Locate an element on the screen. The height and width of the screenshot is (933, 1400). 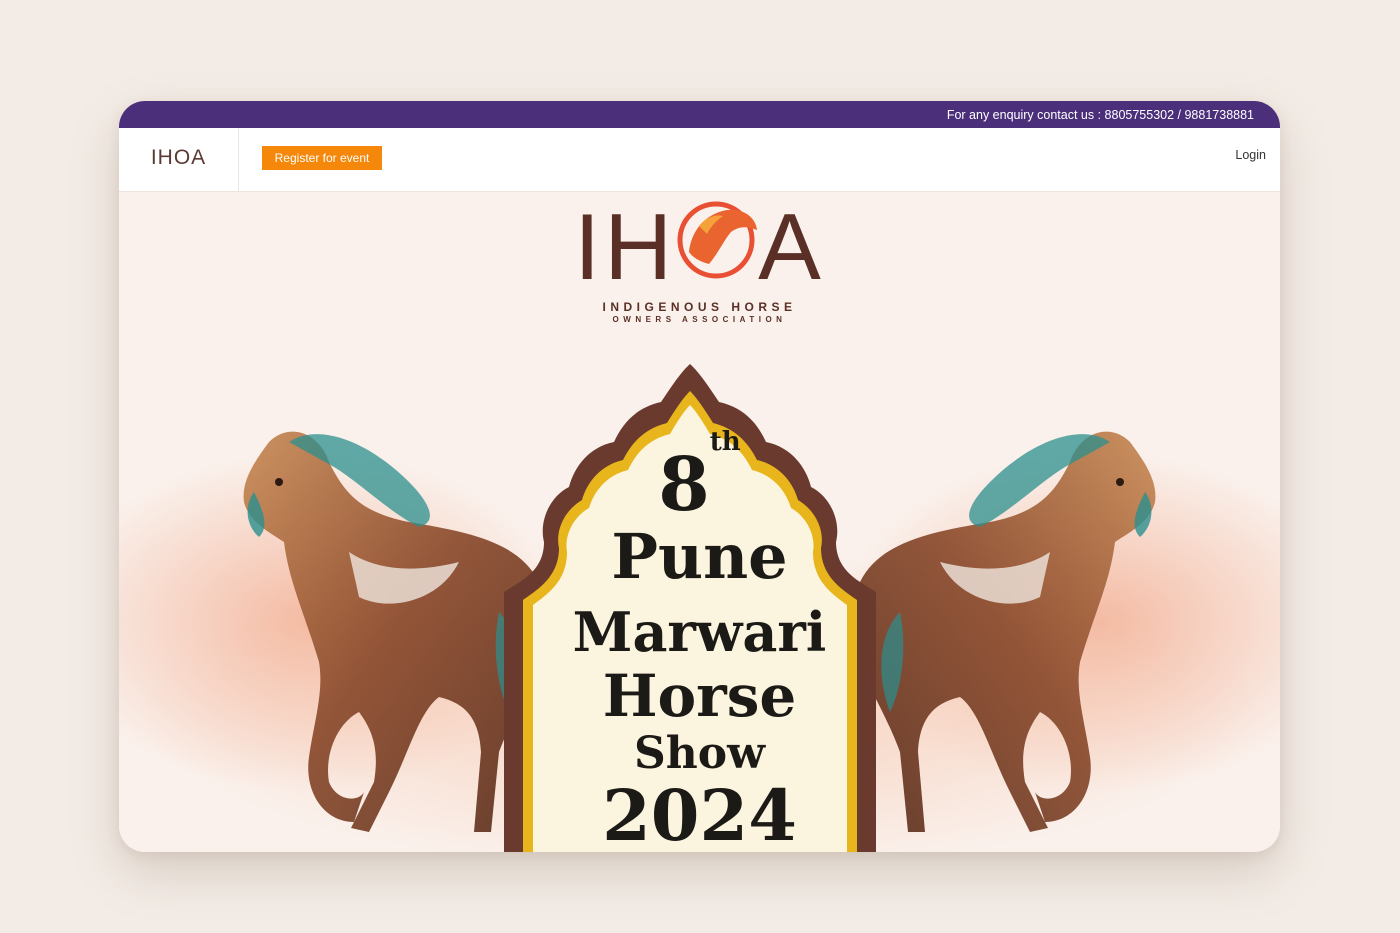
login-link: Login is located at coordinates (1250, 155).